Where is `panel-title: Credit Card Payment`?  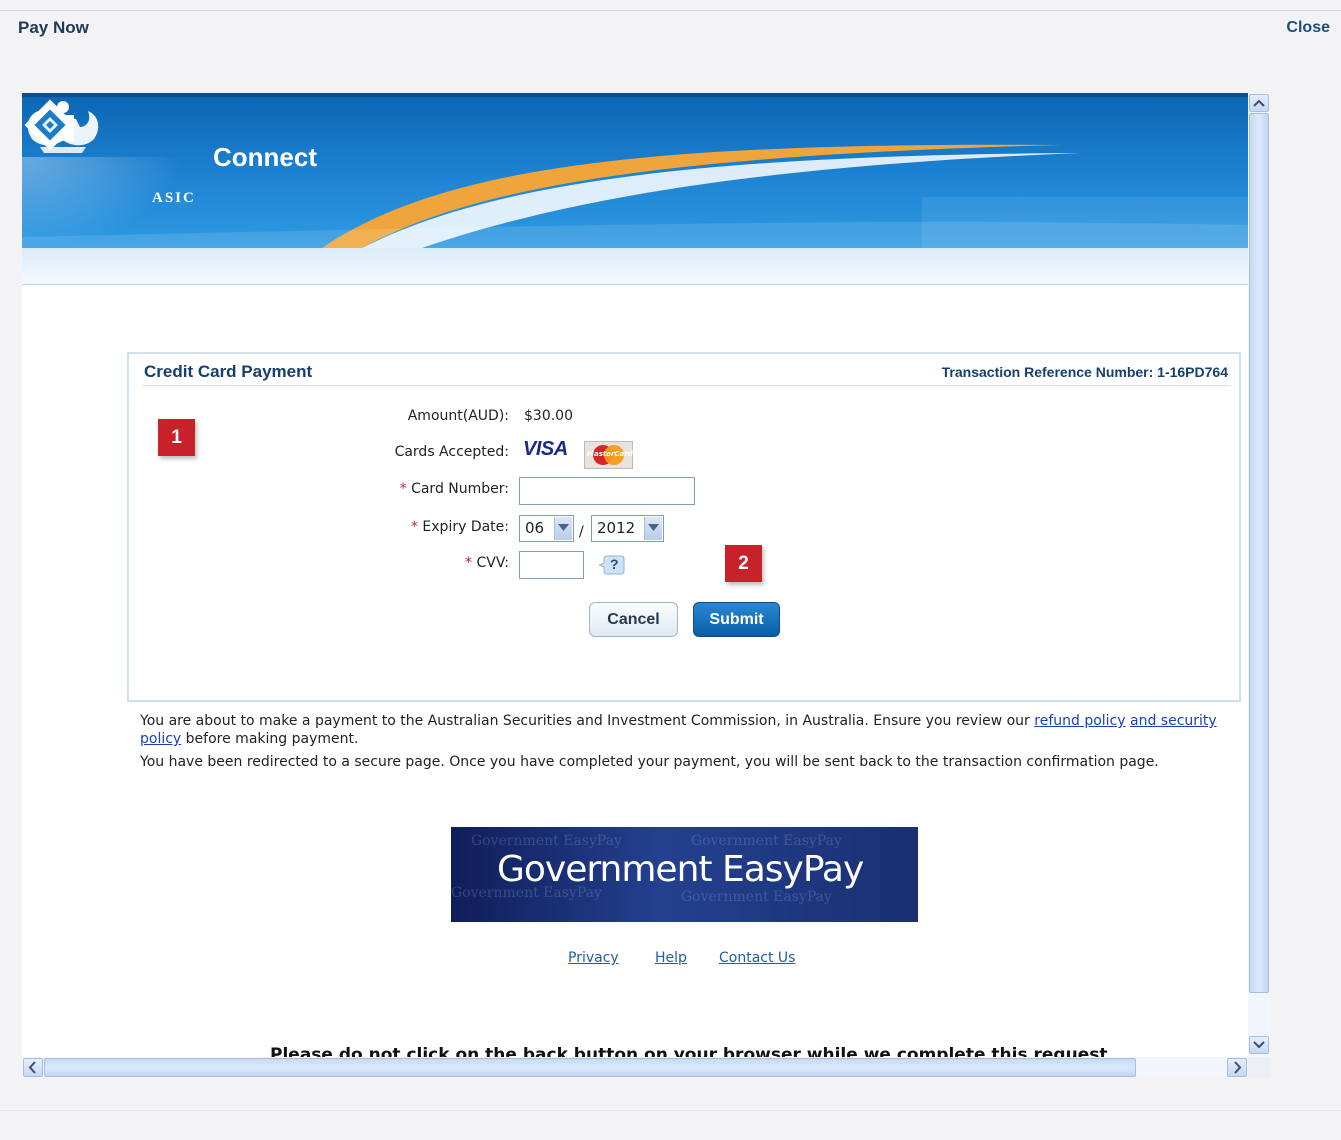 panel-title: Credit Card Payment is located at coordinates (228, 371).